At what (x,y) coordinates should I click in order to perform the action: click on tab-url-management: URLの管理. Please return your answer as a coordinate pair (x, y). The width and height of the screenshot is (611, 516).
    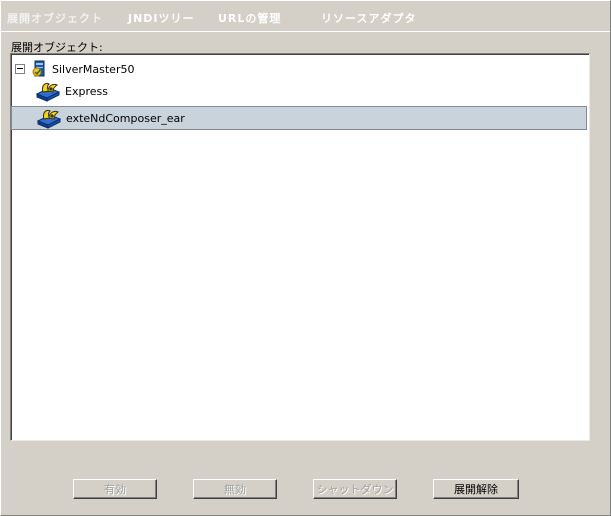
    Looking at the image, I should click on (249, 18).